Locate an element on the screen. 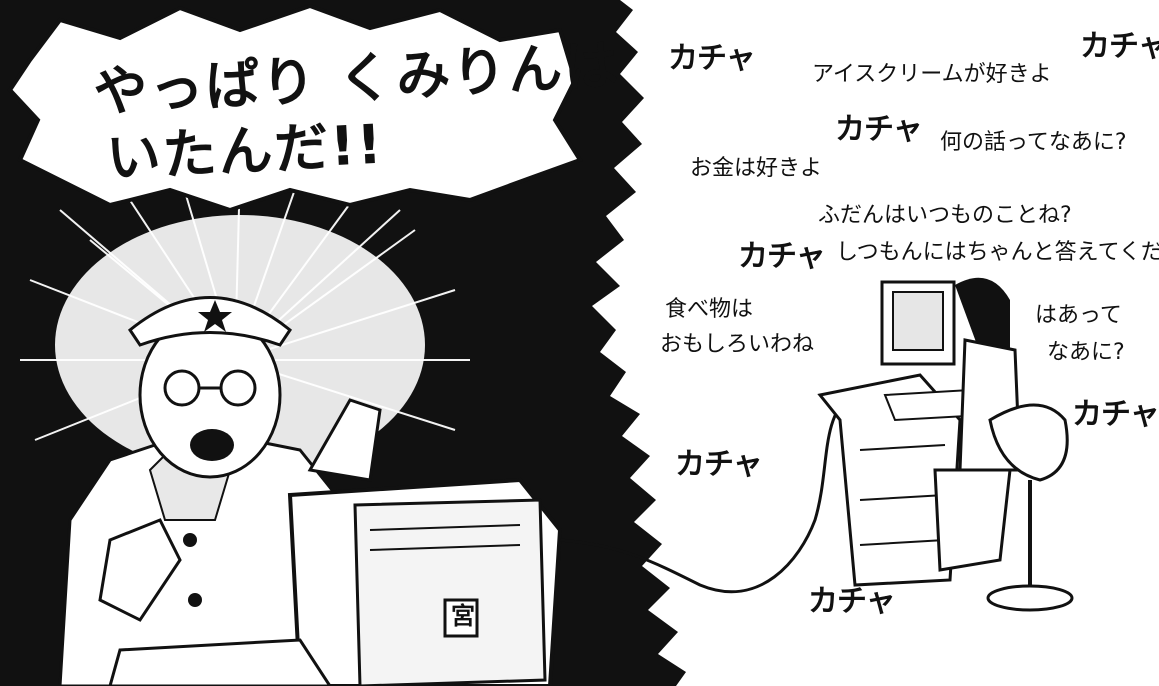  dialogue-what-talk: 何の話ってなあに? is located at coordinates (1033, 142).